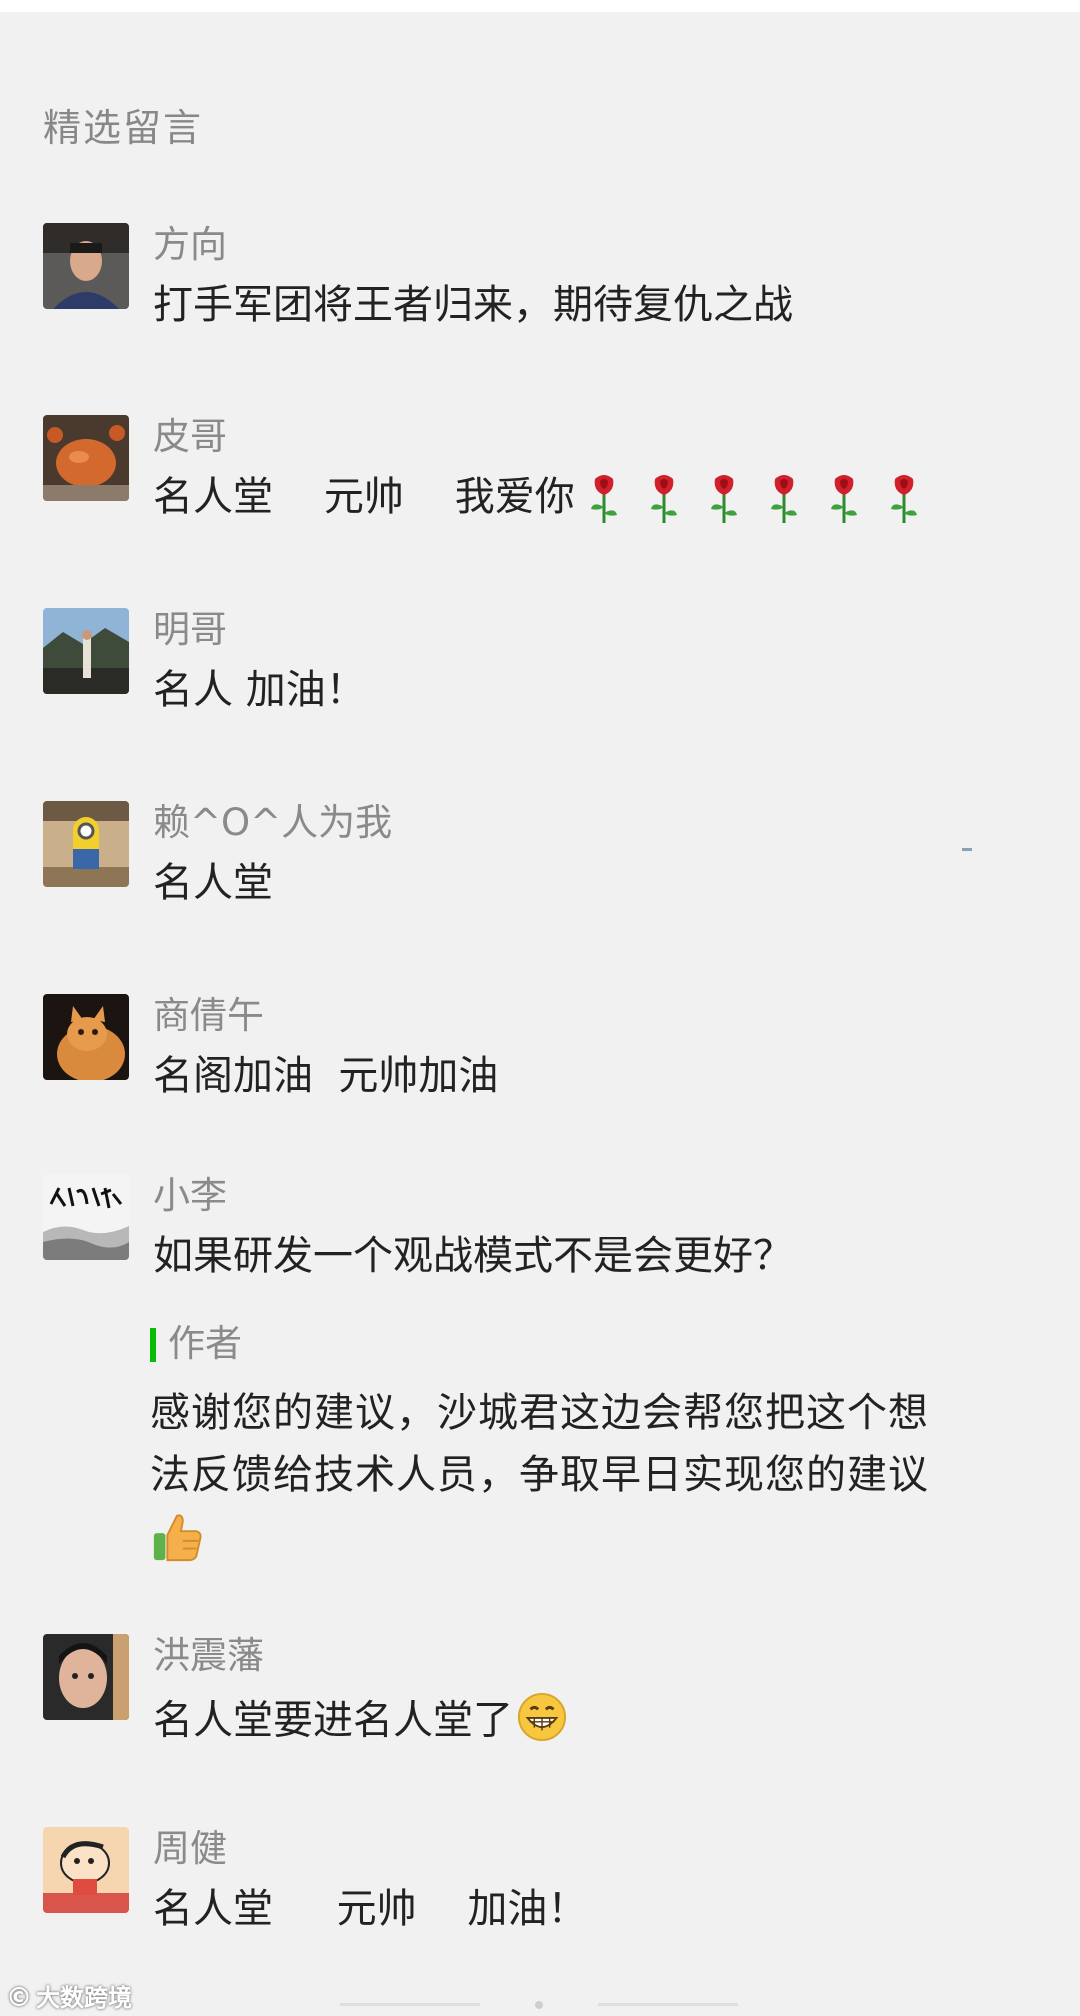 This screenshot has height=2016, width=1080. I want to click on author-reply-header: 作者, so click(580, 1344).